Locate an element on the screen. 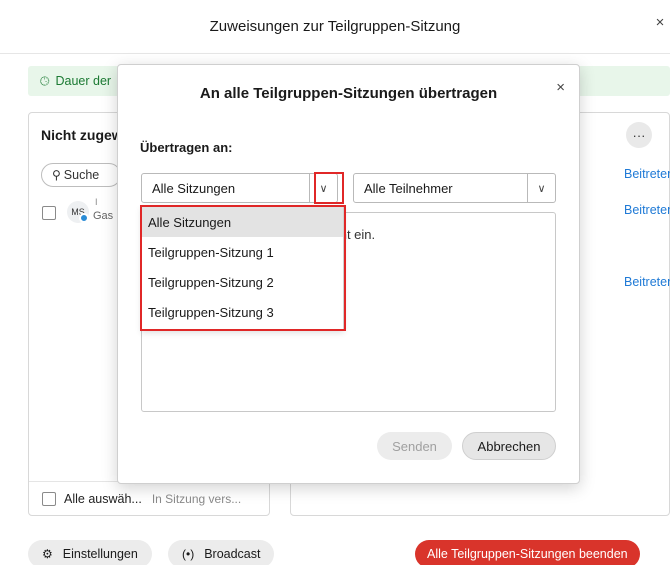  window-close-icon: × is located at coordinates (660, 22).